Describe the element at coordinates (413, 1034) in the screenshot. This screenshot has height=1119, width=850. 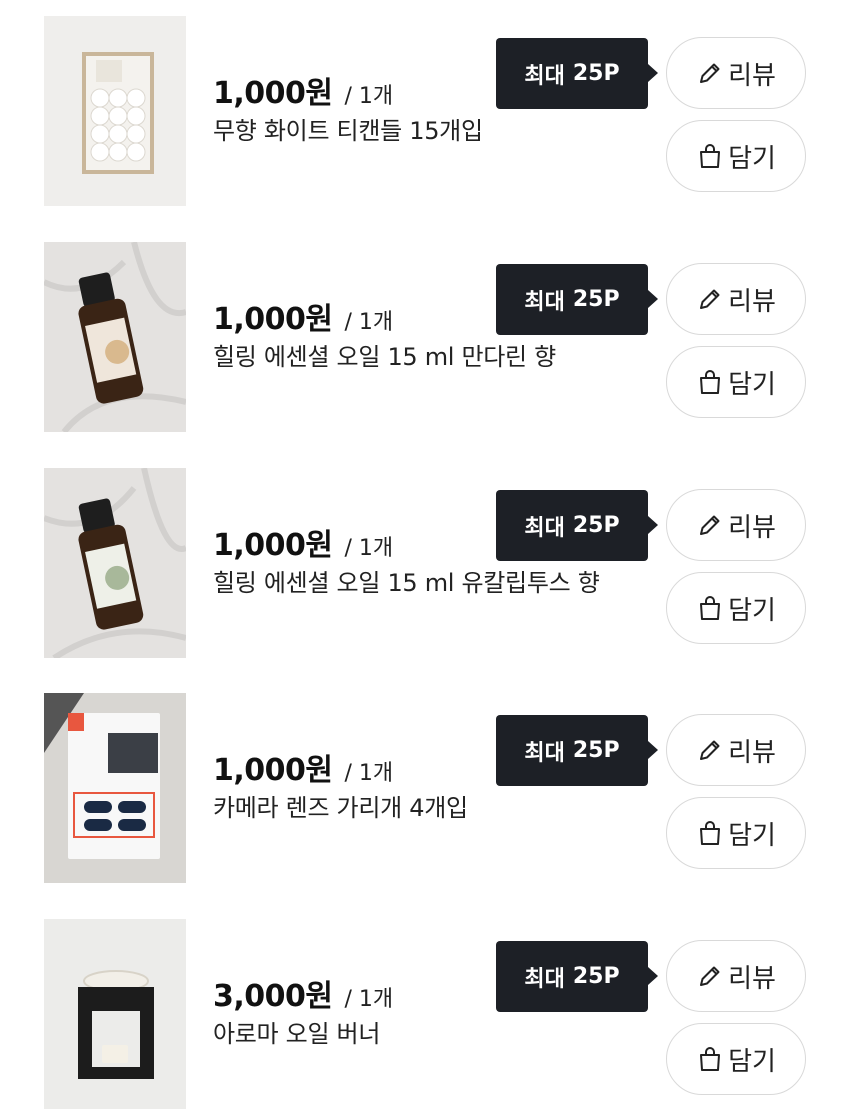
I see `product-name: 아로마 오일 버너` at that location.